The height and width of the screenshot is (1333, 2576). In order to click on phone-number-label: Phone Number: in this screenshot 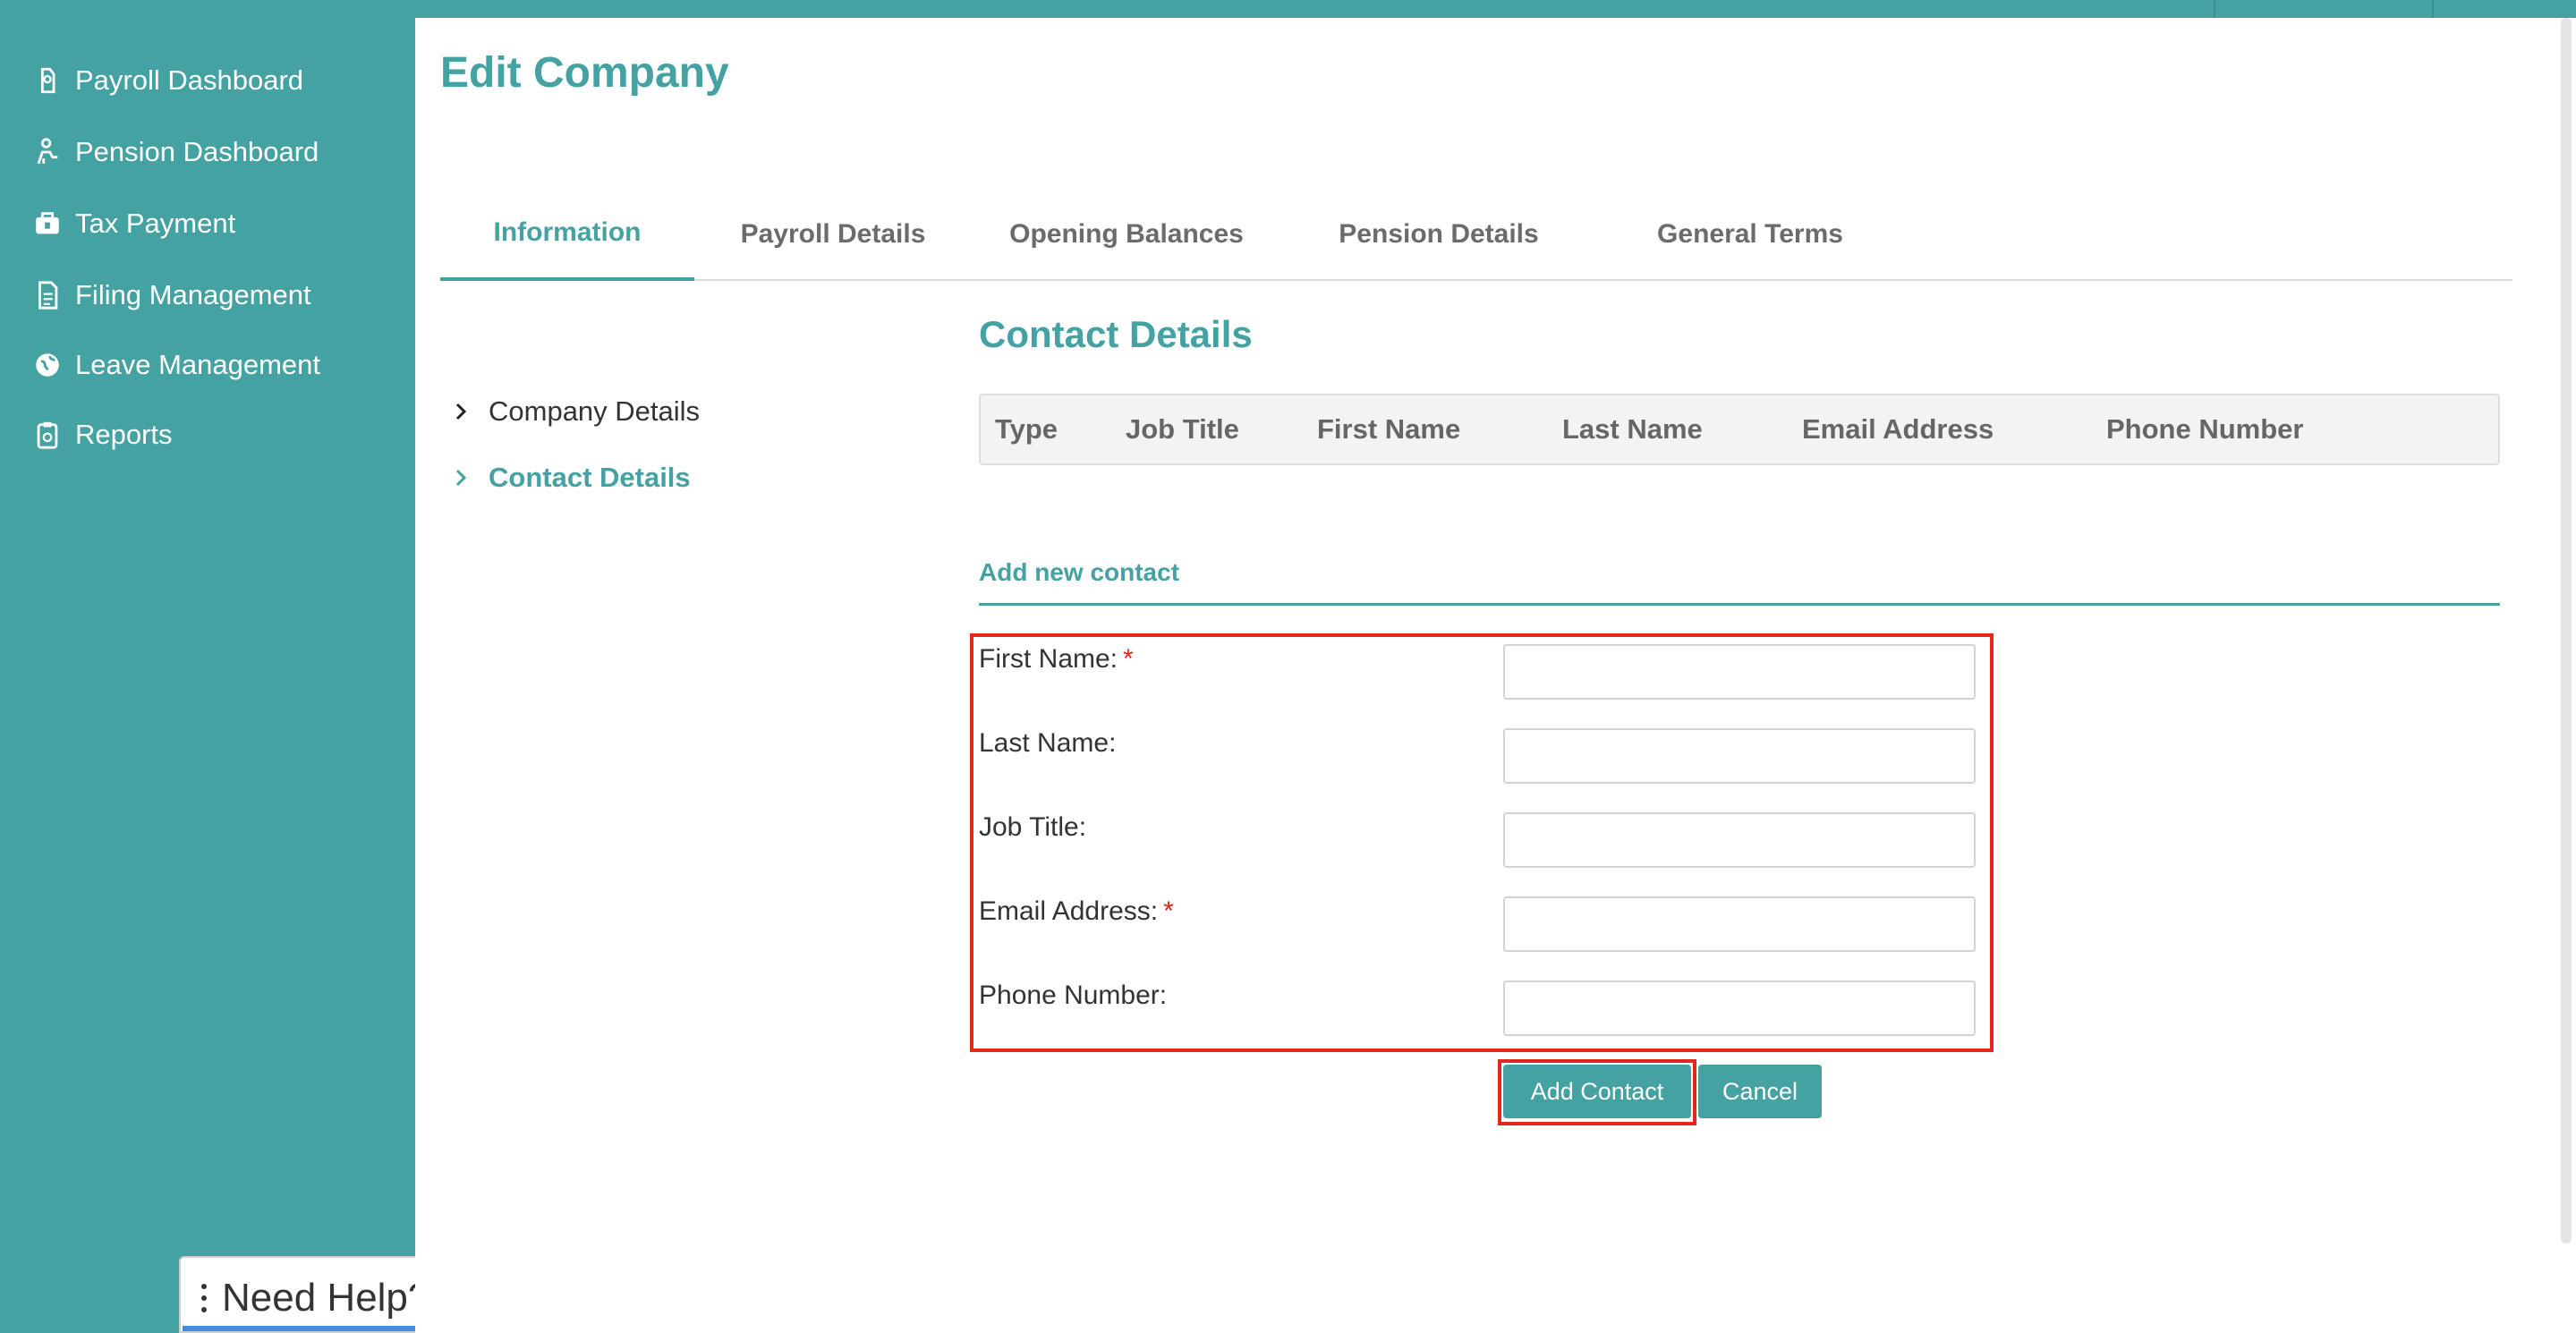, I will do `click(1073, 995)`.